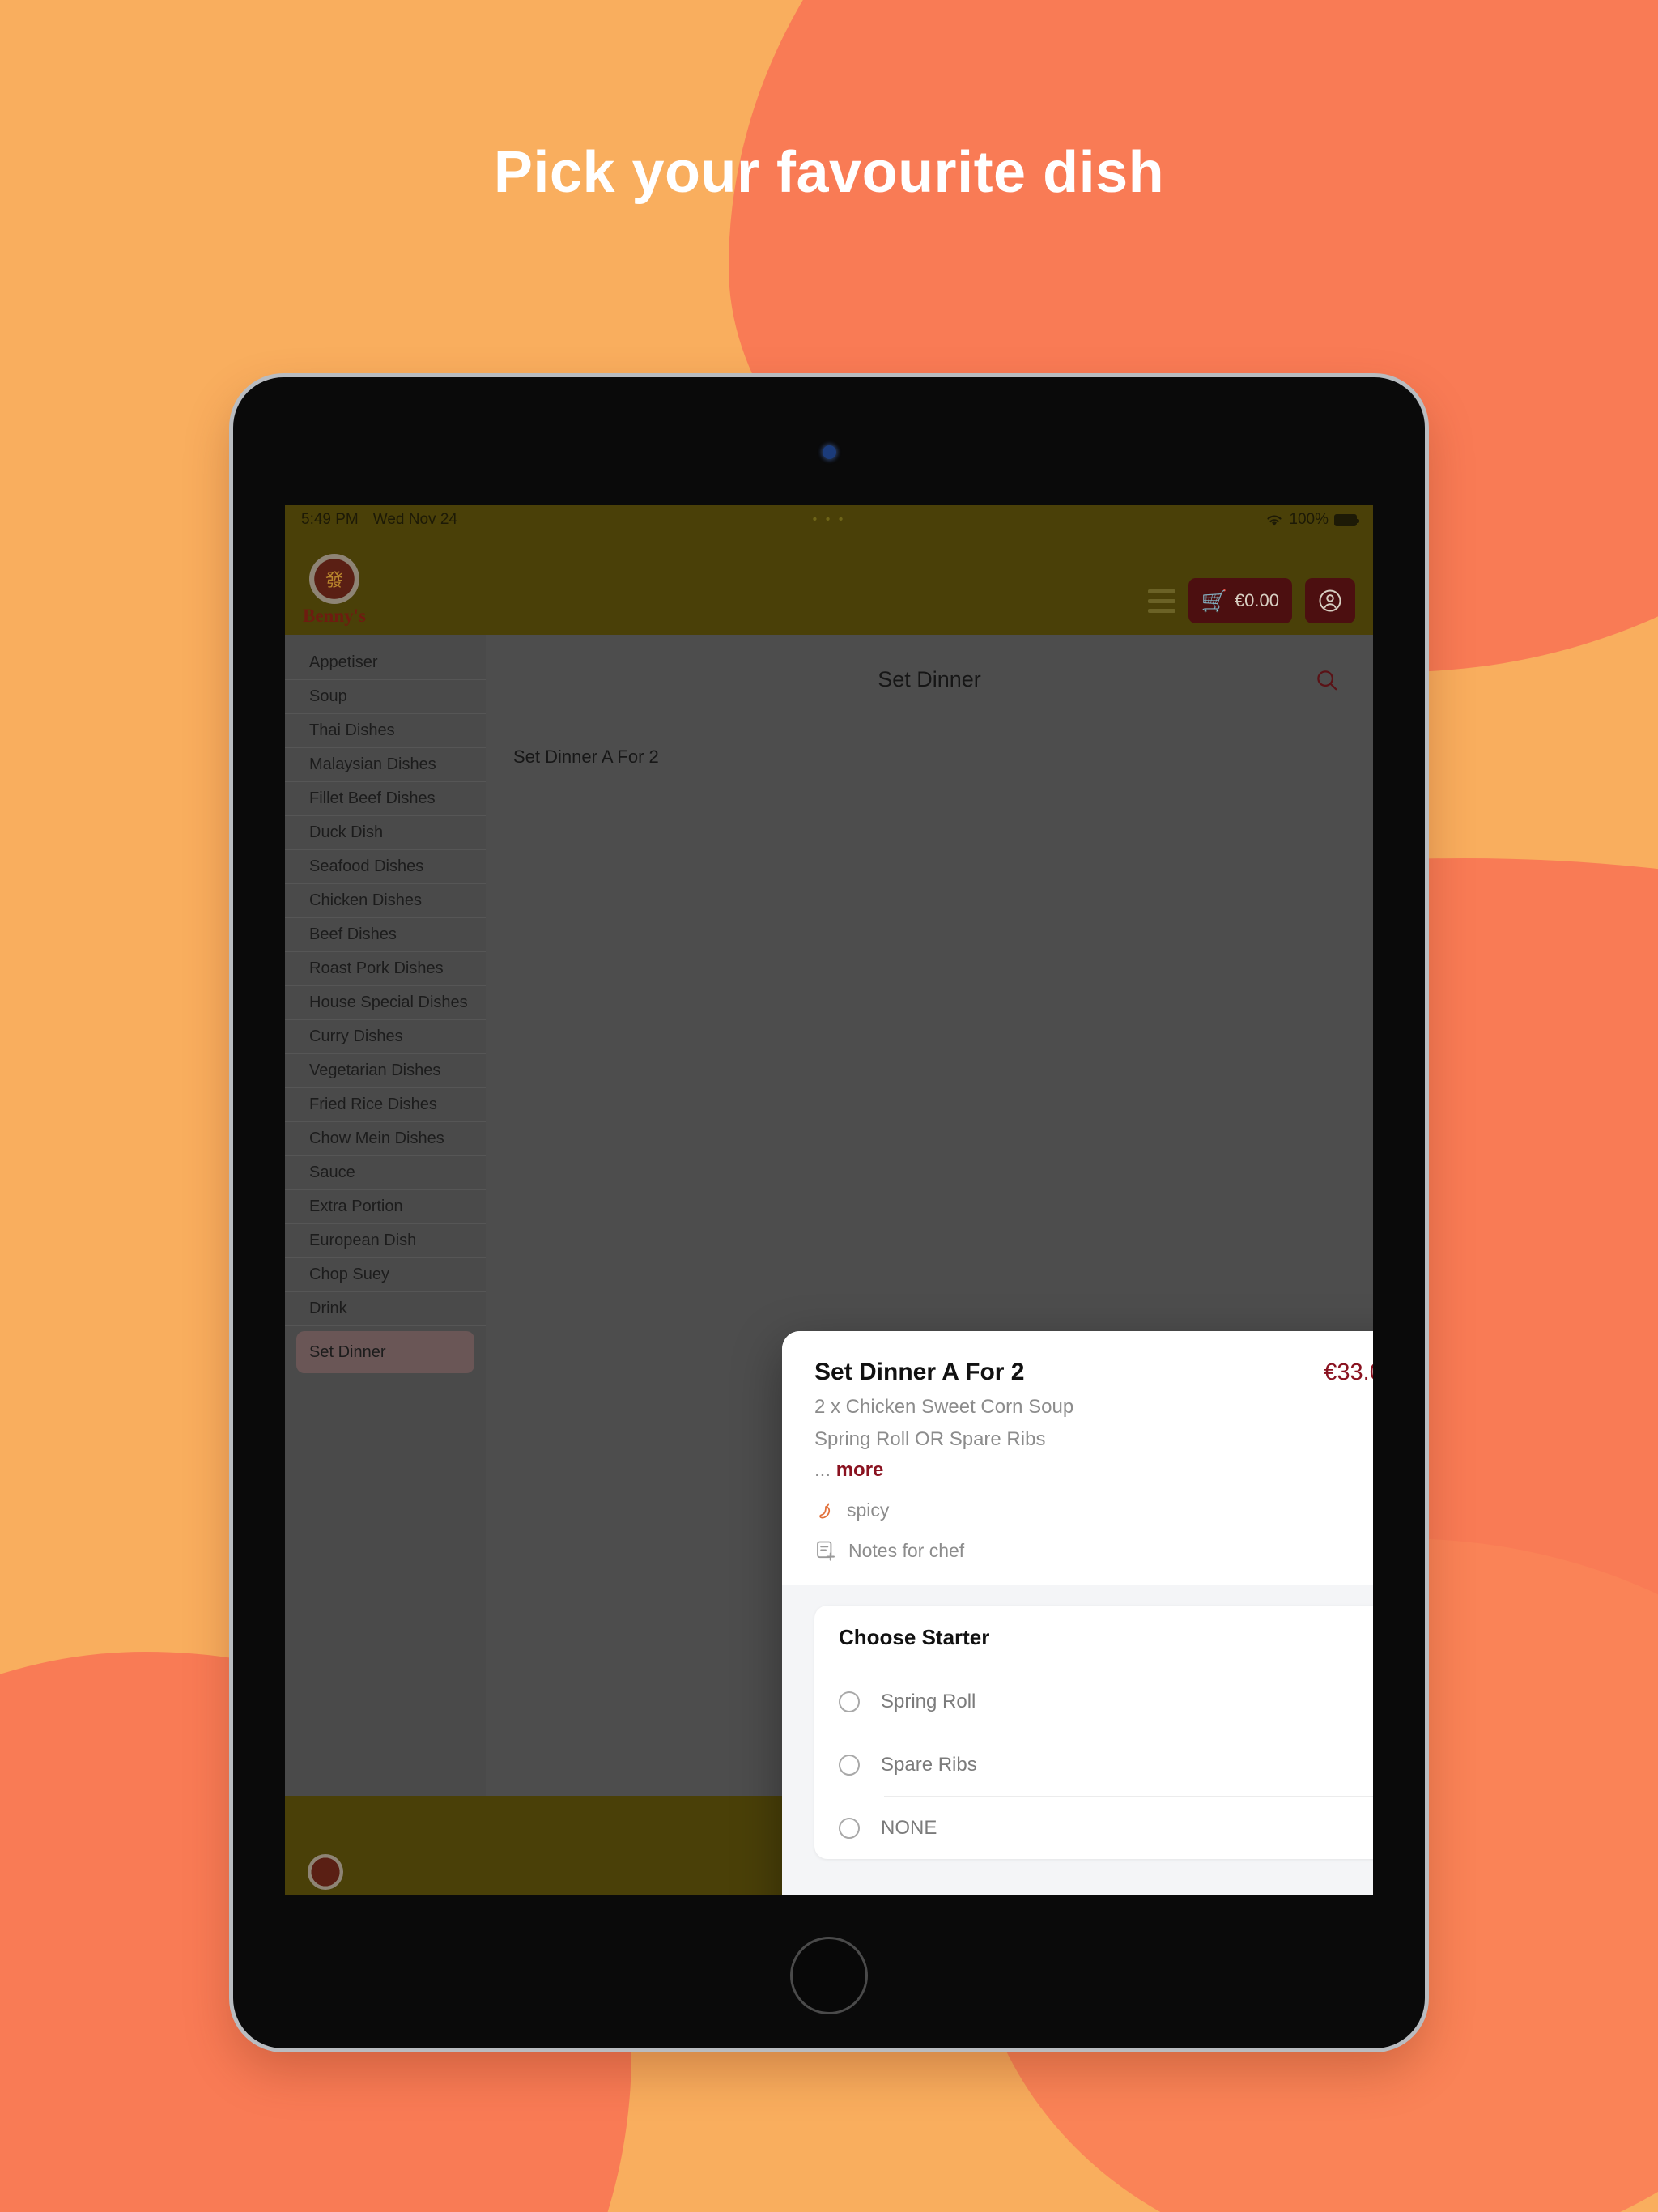 The width and height of the screenshot is (1658, 2212). Describe the element at coordinates (944, 1407) in the screenshot. I see `modal-description-line: 2 x Chicken Sweet Corn Soup` at that location.